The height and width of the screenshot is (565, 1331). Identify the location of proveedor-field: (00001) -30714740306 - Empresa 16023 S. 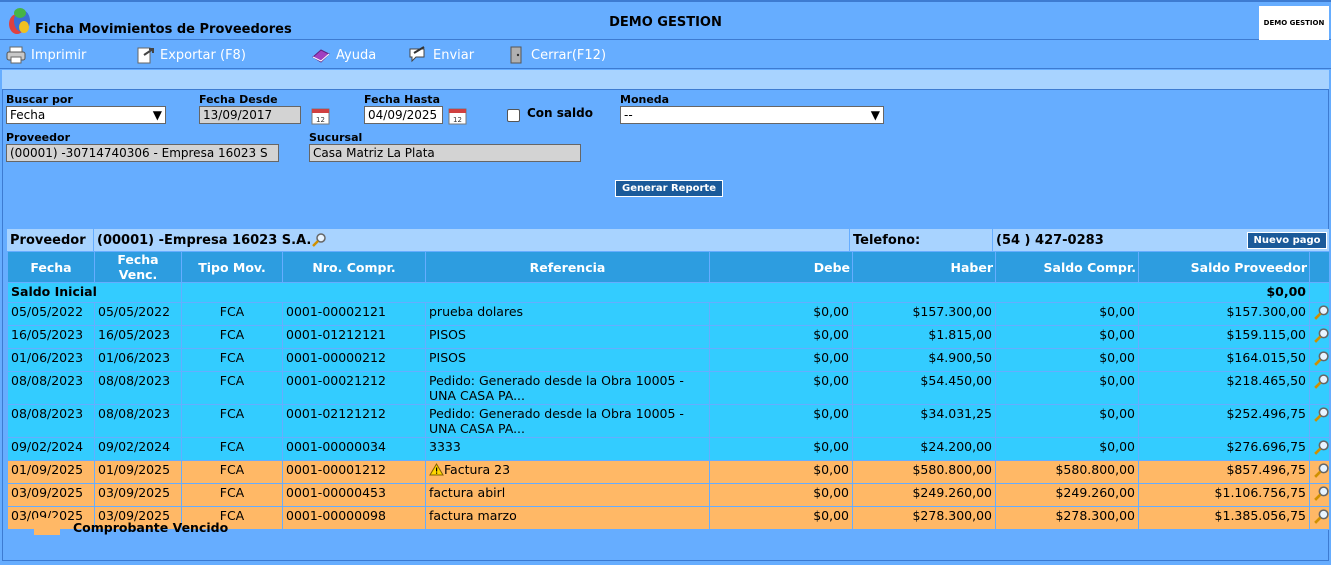
(142, 153).